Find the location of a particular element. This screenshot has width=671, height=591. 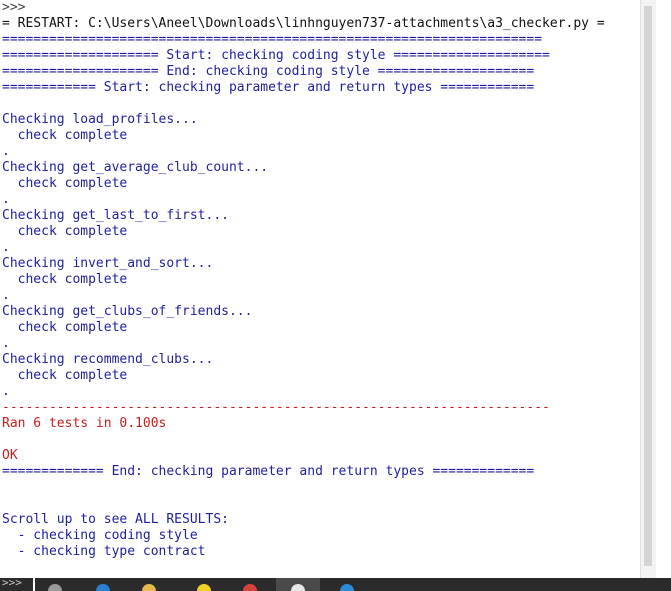

python-idle-icon is located at coordinates (298, 587).